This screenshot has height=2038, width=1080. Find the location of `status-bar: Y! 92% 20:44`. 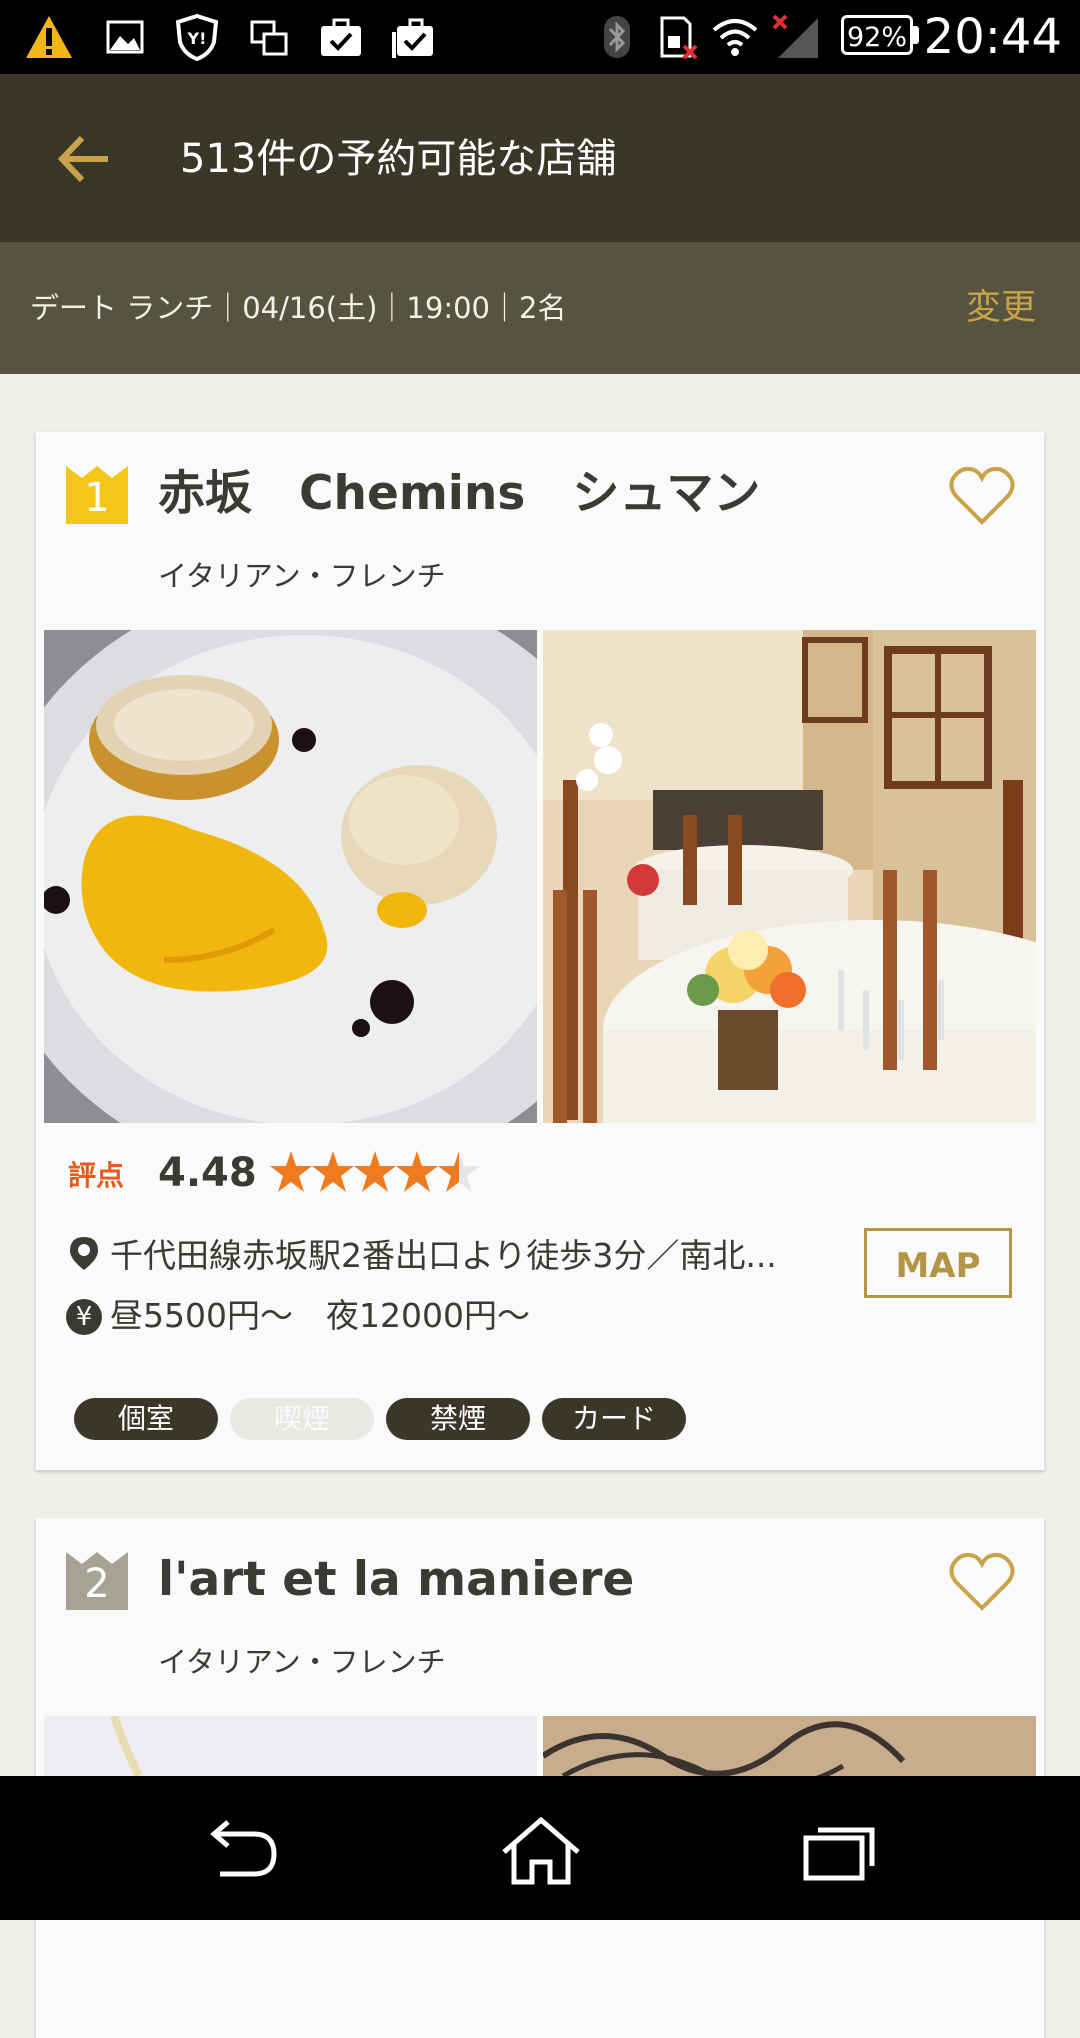

status-bar: Y! 92% 20:44 is located at coordinates (540, 37).